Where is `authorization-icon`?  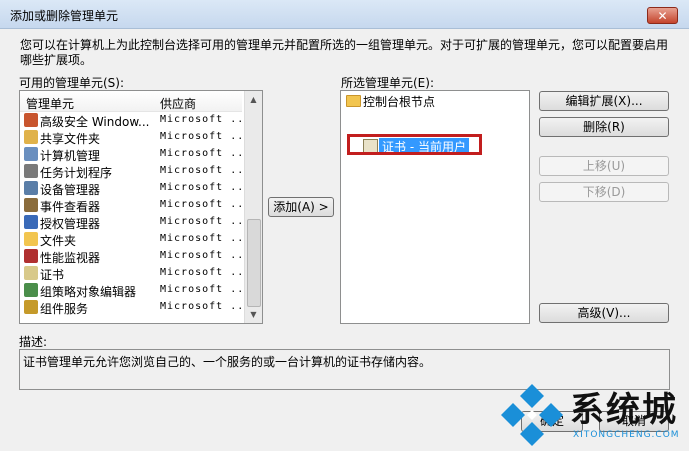
authorization-icon is located at coordinates (31, 222).